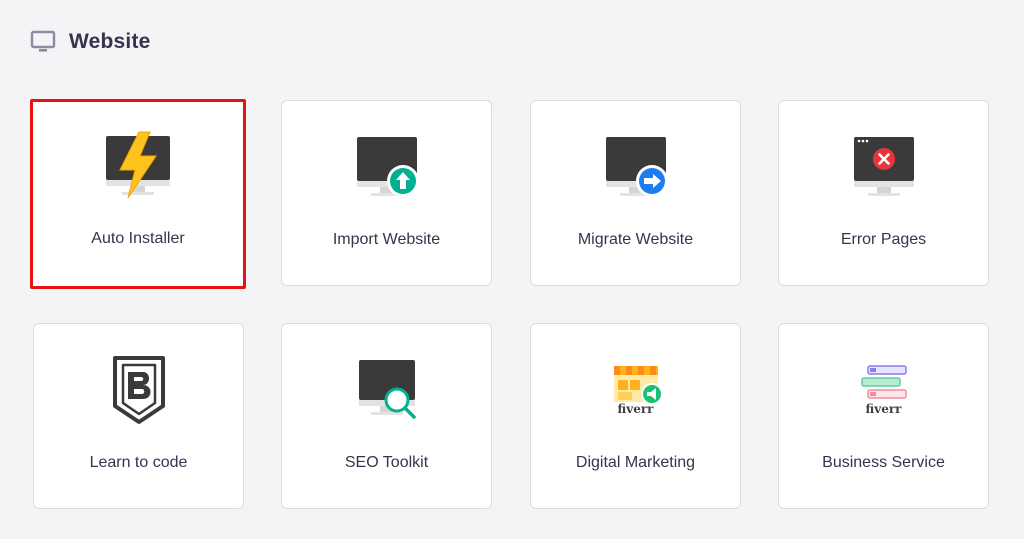 Image resolution: width=1024 pixels, height=539 pixels. What do you see at coordinates (884, 167) in the screenshot?
I see `monitor-error-icon` at bounding box center [884, 167].